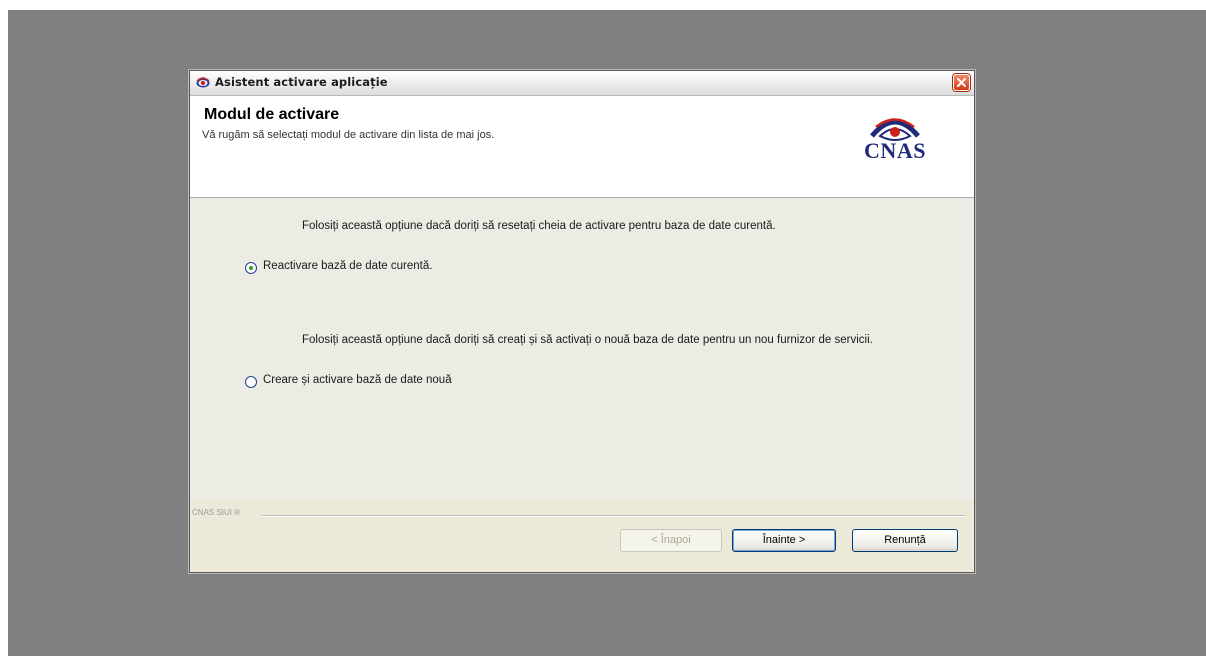  Describe the element at coordinates (895, 150) in the screenshot. I see `logo-text: CNAS` at that location.